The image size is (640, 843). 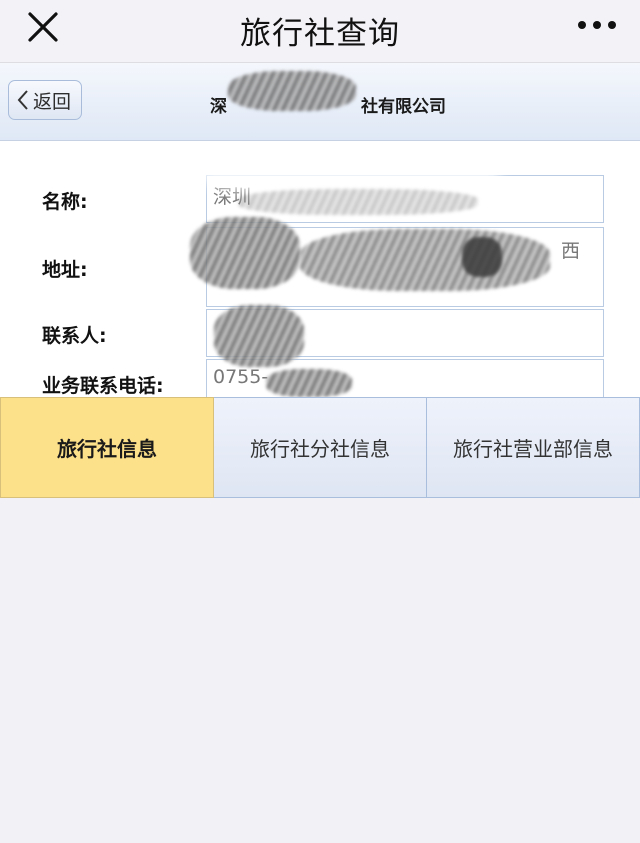 I want to click on company-title-prefix: 深, so click(x=218, y=107).